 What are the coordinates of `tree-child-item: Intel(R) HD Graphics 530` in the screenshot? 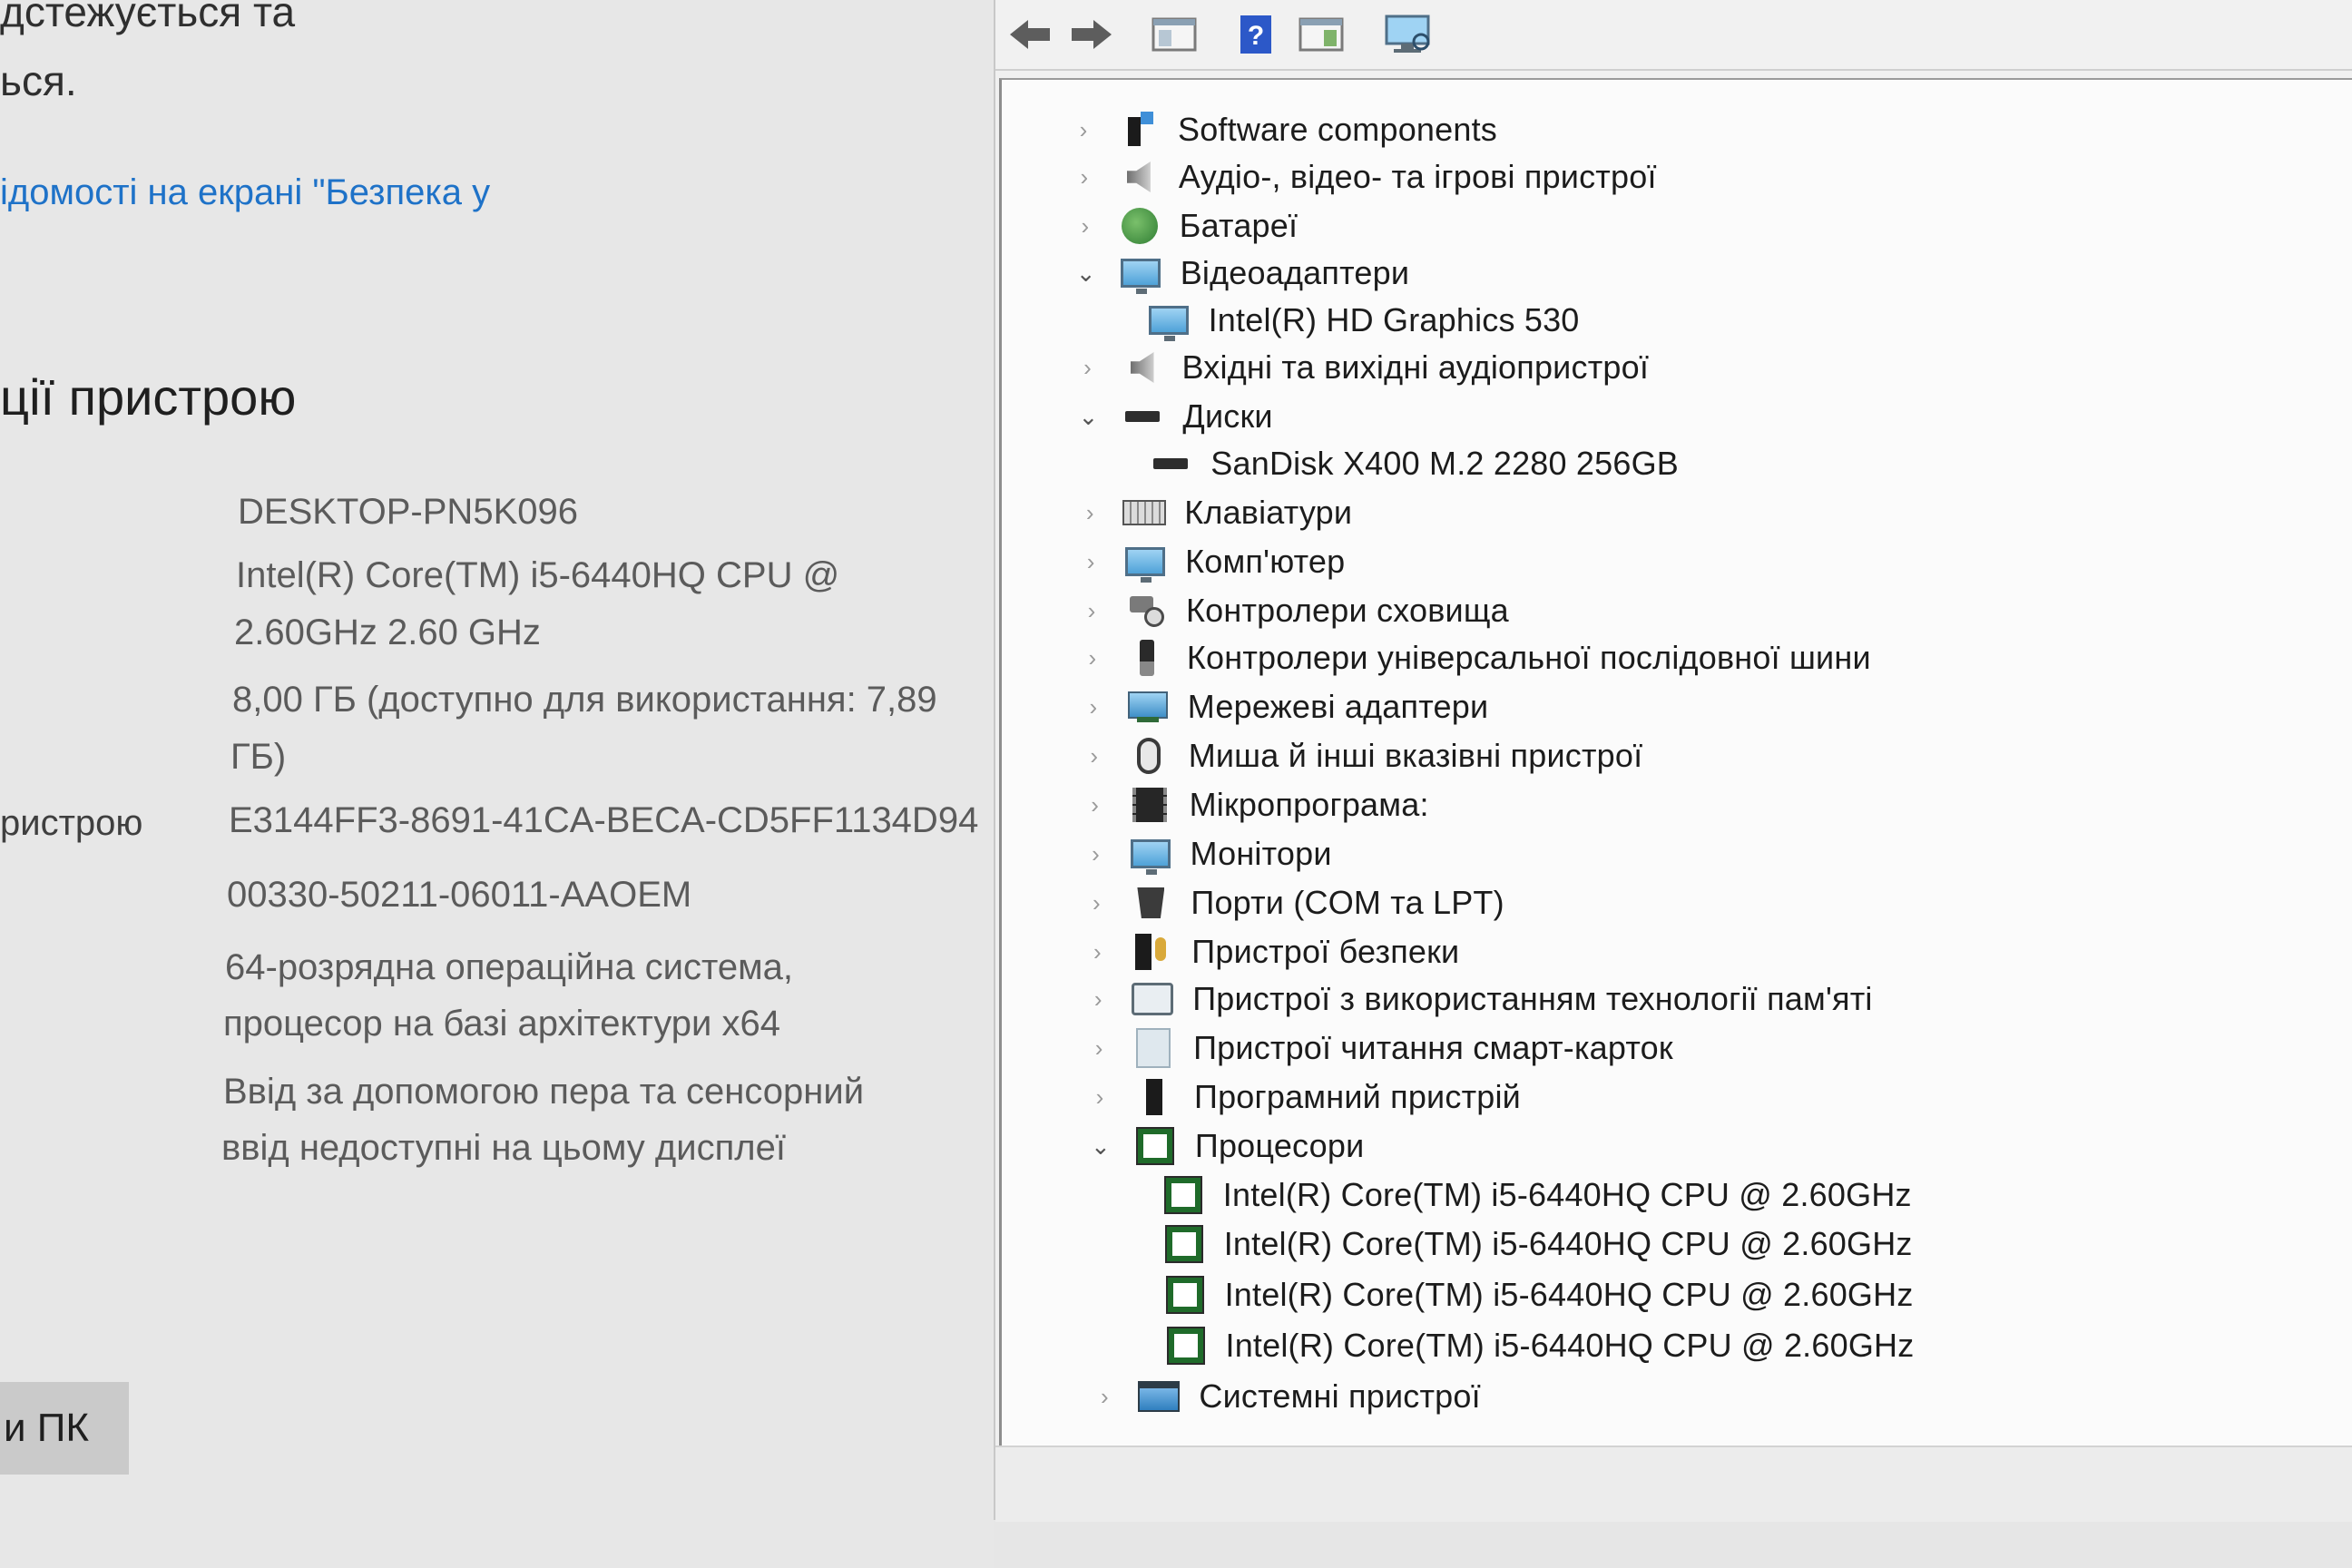 It's located at (1353, 320).